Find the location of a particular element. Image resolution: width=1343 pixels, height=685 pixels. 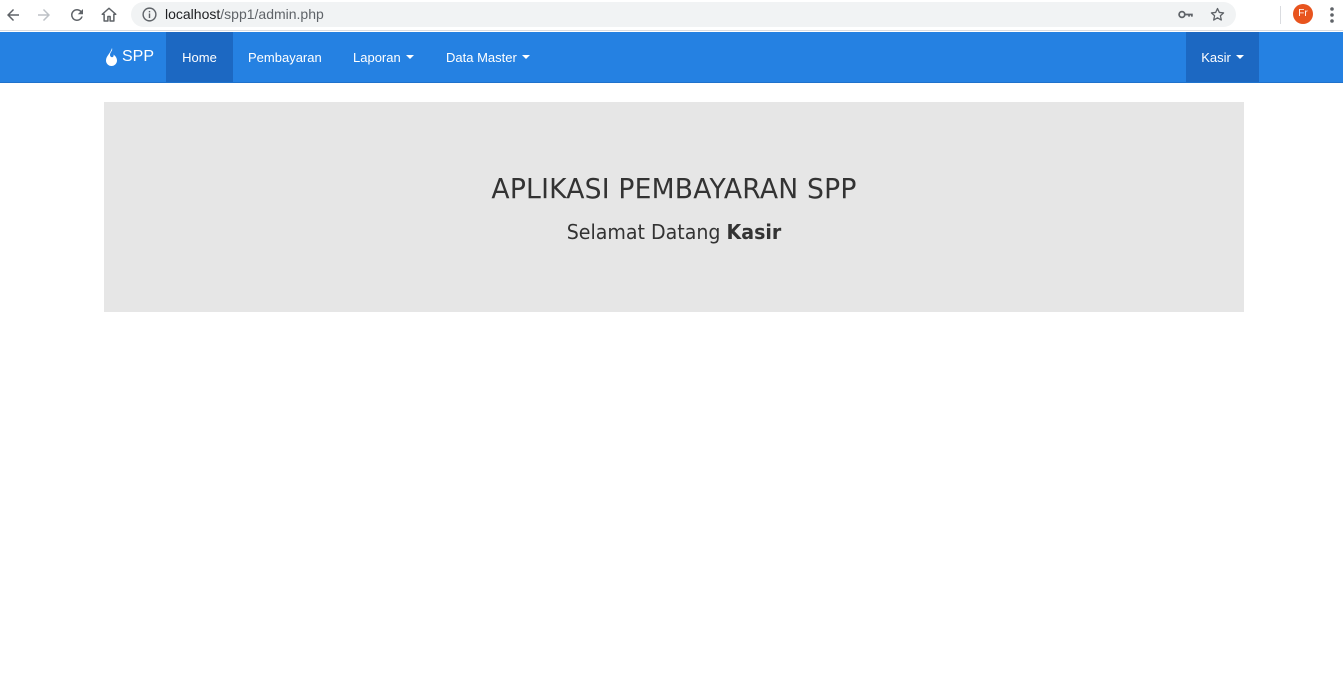

nav-home: Home is located at coordinates (199, 57).